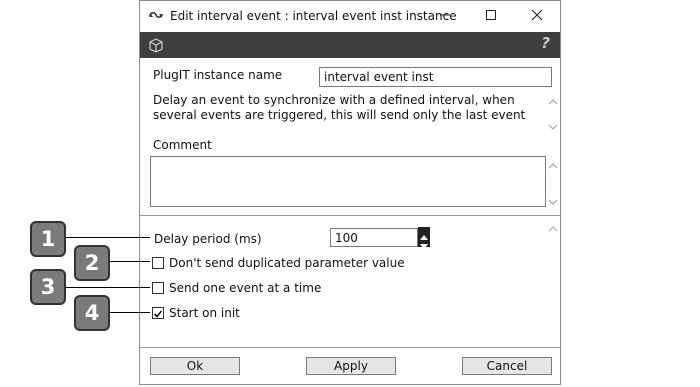 Image resolution: width=700 pixels, height=387 pixels. Describe the element at coordinates (507, 366) in the screenshot. I see `cancel-button: Cancel` at that location.